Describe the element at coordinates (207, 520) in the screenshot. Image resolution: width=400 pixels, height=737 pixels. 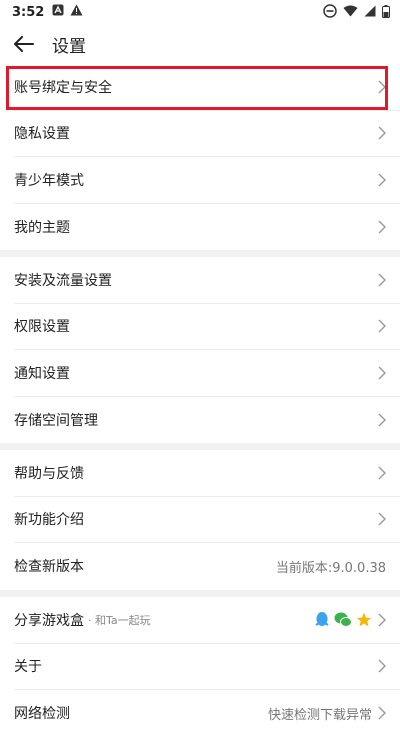
I see `row-new-features: 新功能介绍` at that location.